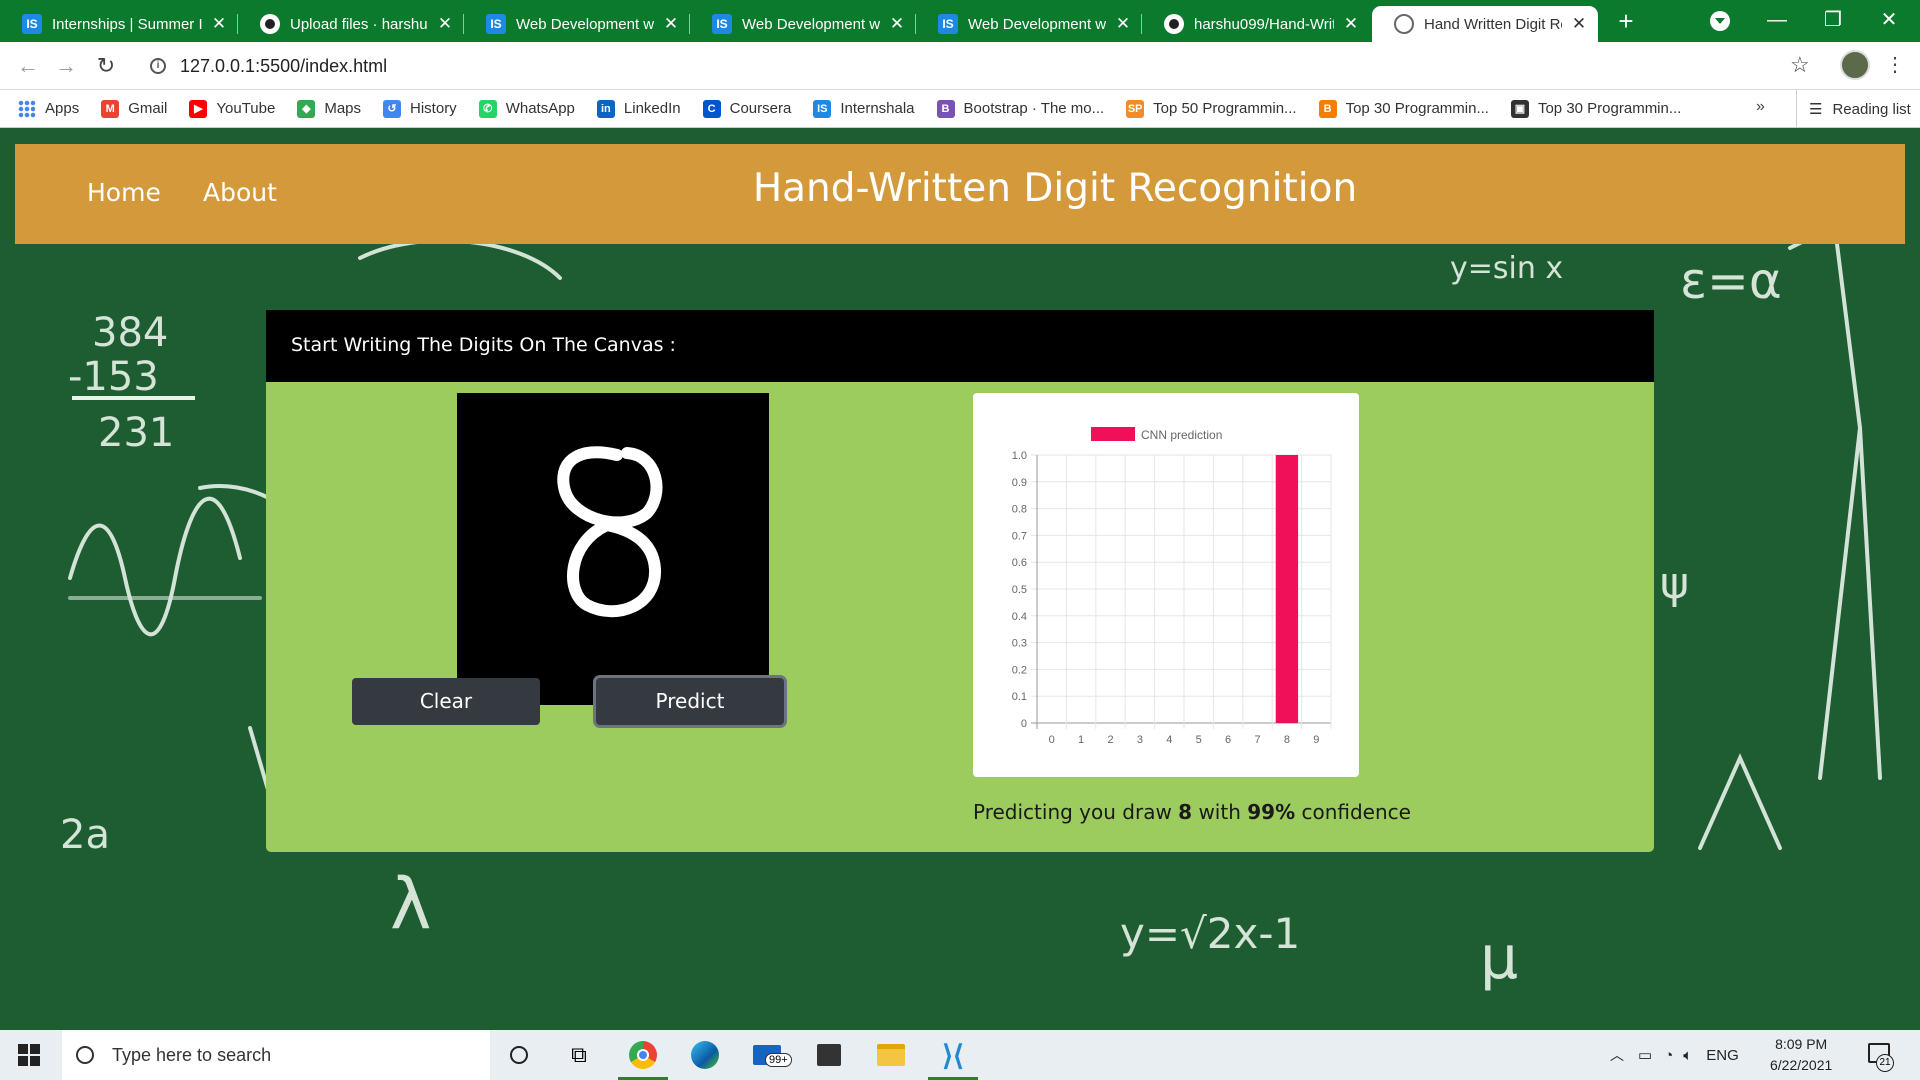  Describe the element at coordinates (1353, 812) in the screenshot. I see `result-suffix: confidence` at that location.